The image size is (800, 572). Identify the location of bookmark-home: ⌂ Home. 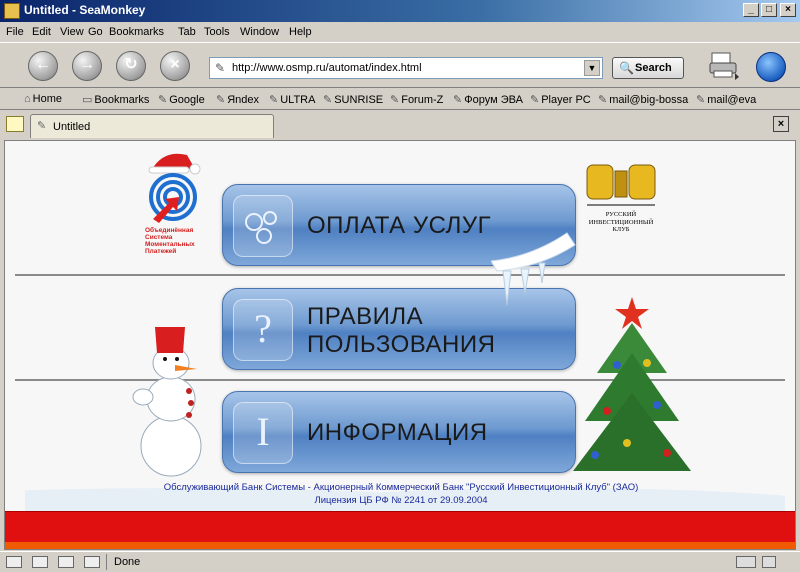
(43, 99).